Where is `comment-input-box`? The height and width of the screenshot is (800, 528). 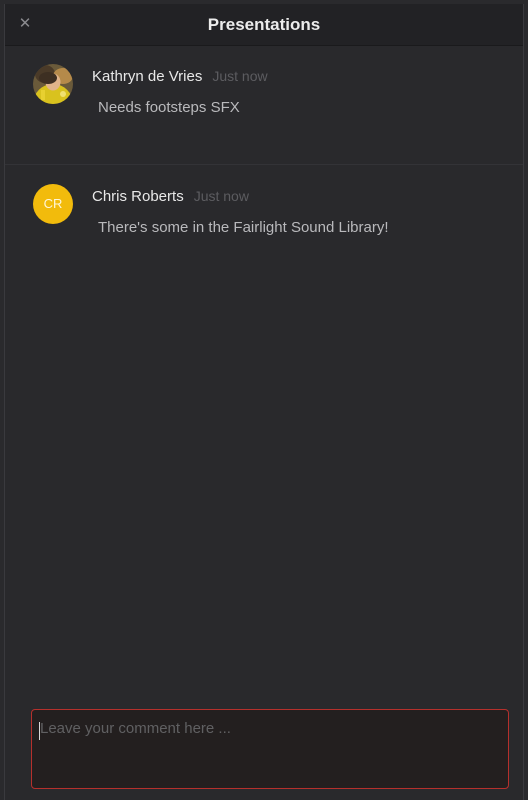
comment-input-box is located at coordinates (270, 749).